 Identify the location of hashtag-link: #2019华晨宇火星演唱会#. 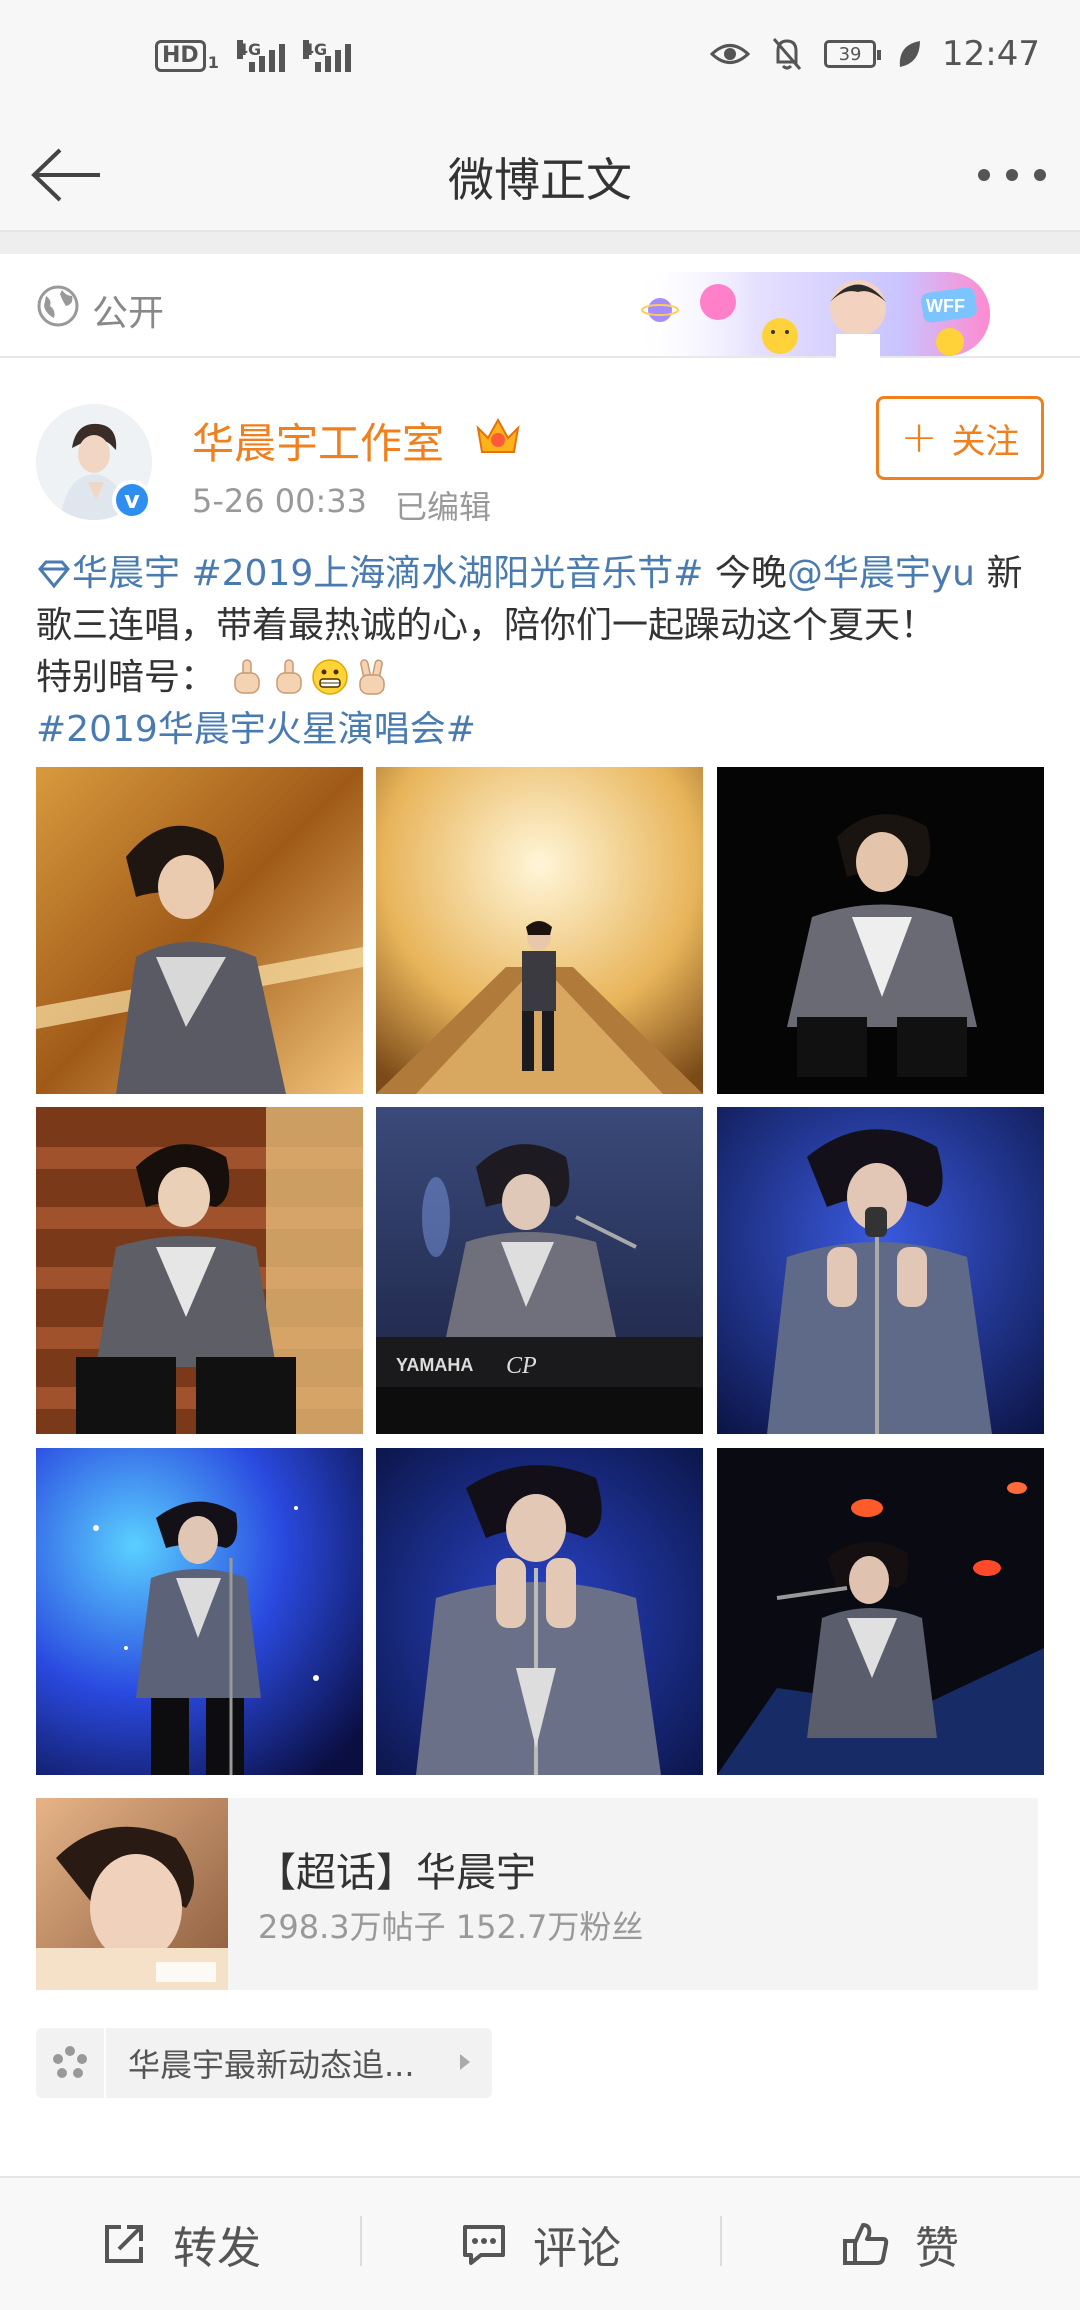
(256, 729).